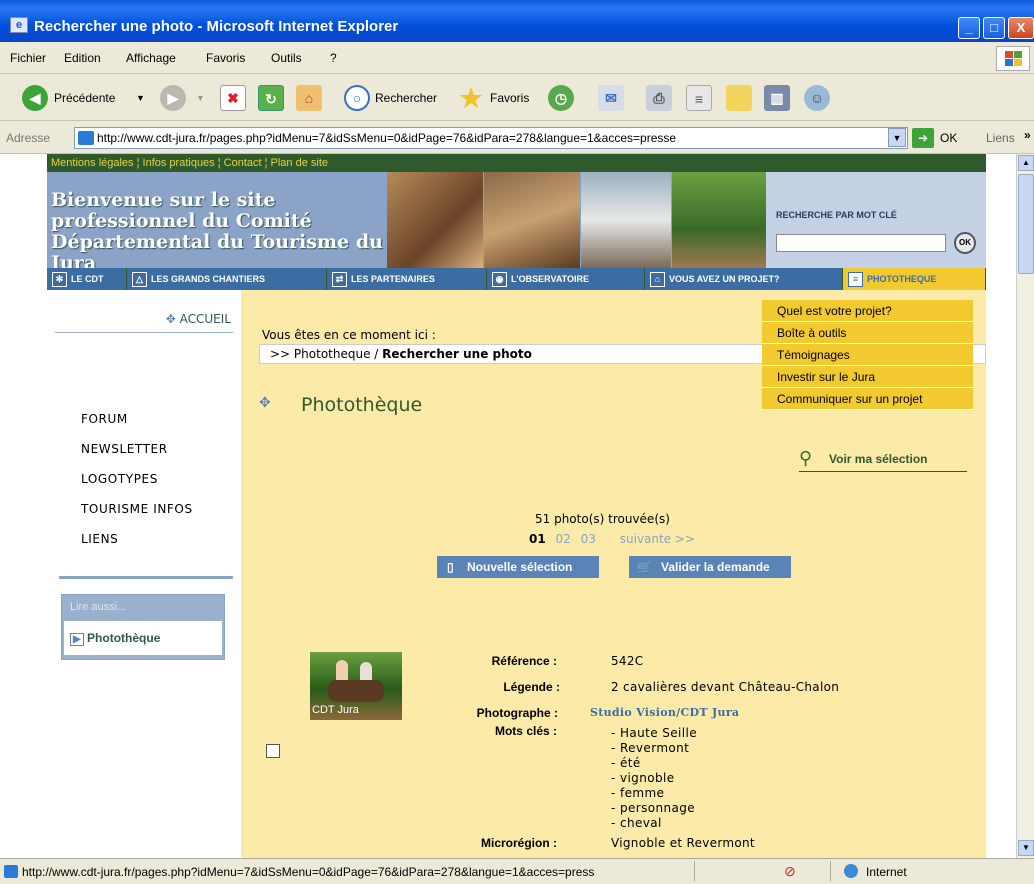 Image resolution: width=1034 pixels, height=884 pixels. What do you see at coordinates (11, 871) in the screenshot?
I see `page-icon` at bounding box center [11, 871].